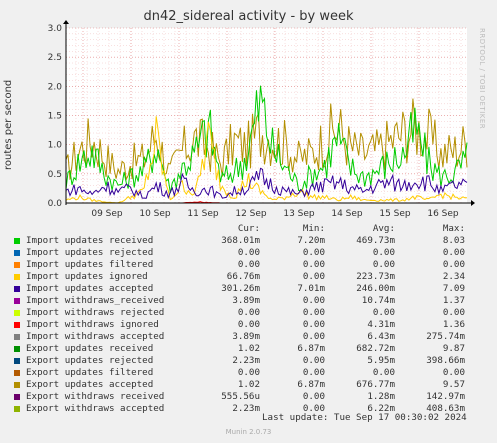 The height and width of the screenshot is (443, 497). Describe the element at coordinates (473, 203) in the screenshot. I see `x-axis-arrow` at that location.